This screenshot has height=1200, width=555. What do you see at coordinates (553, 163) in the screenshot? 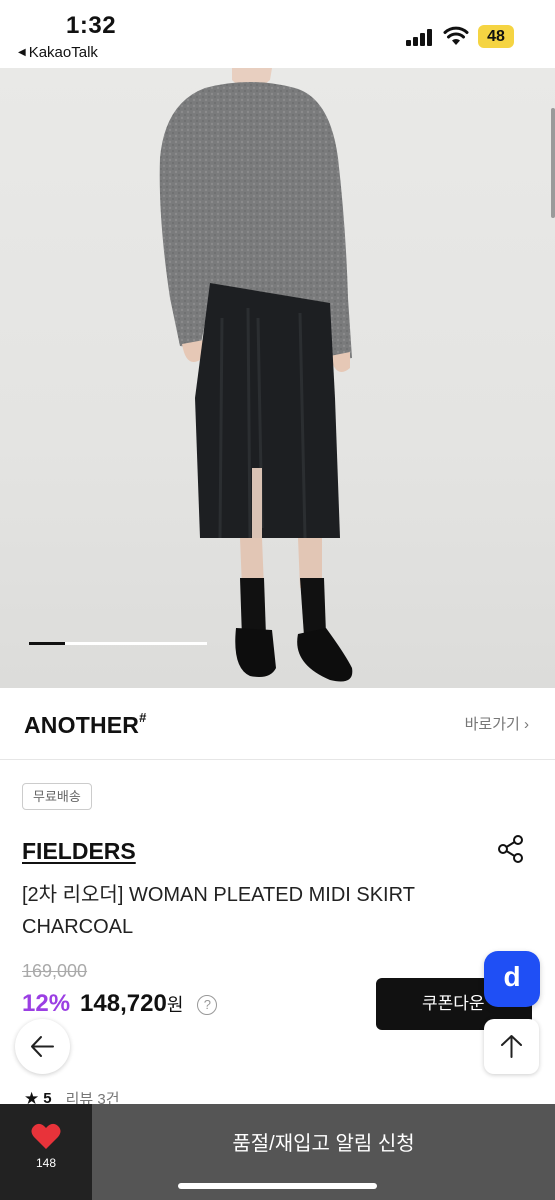
I see `scroll-indicator` at bounding box center [553, 163].